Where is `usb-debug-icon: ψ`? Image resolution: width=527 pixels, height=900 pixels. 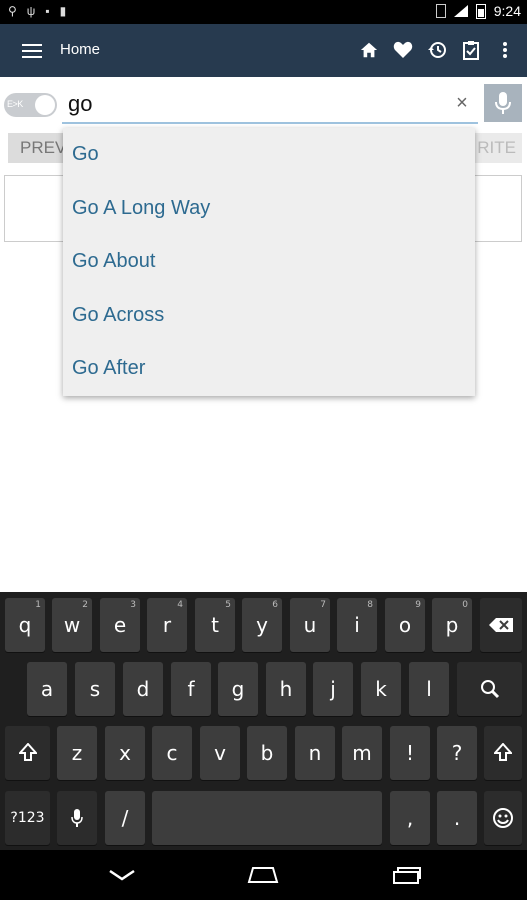
usb-debug-icon: ψ is located at coordinates (31, 11).